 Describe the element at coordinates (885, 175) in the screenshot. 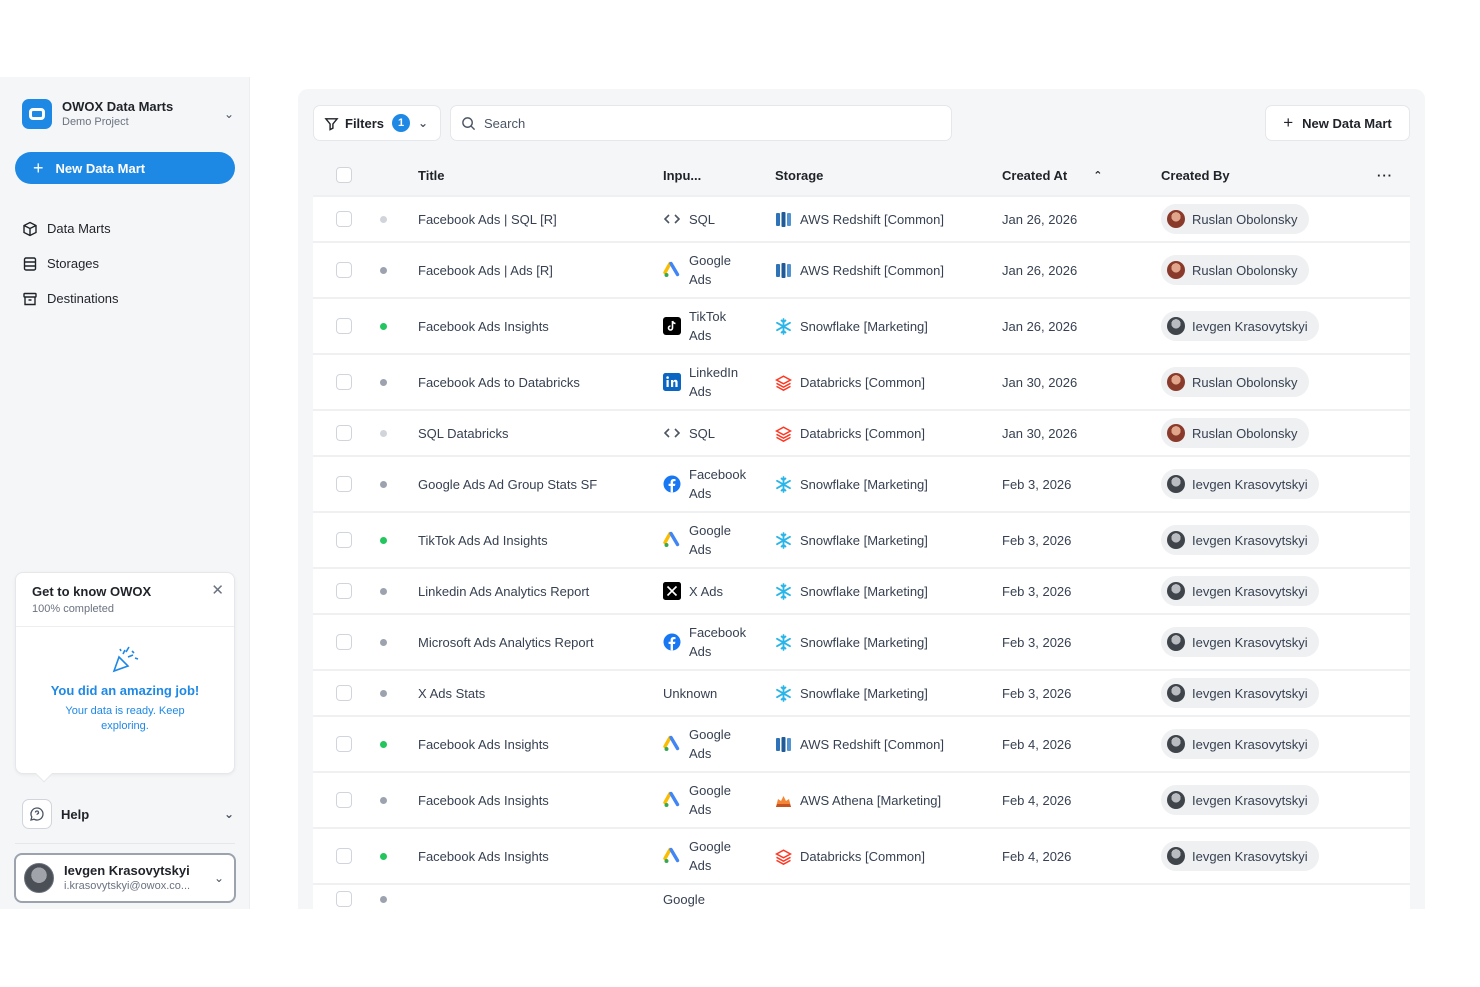

I see `column-storage: Storage` at that location.